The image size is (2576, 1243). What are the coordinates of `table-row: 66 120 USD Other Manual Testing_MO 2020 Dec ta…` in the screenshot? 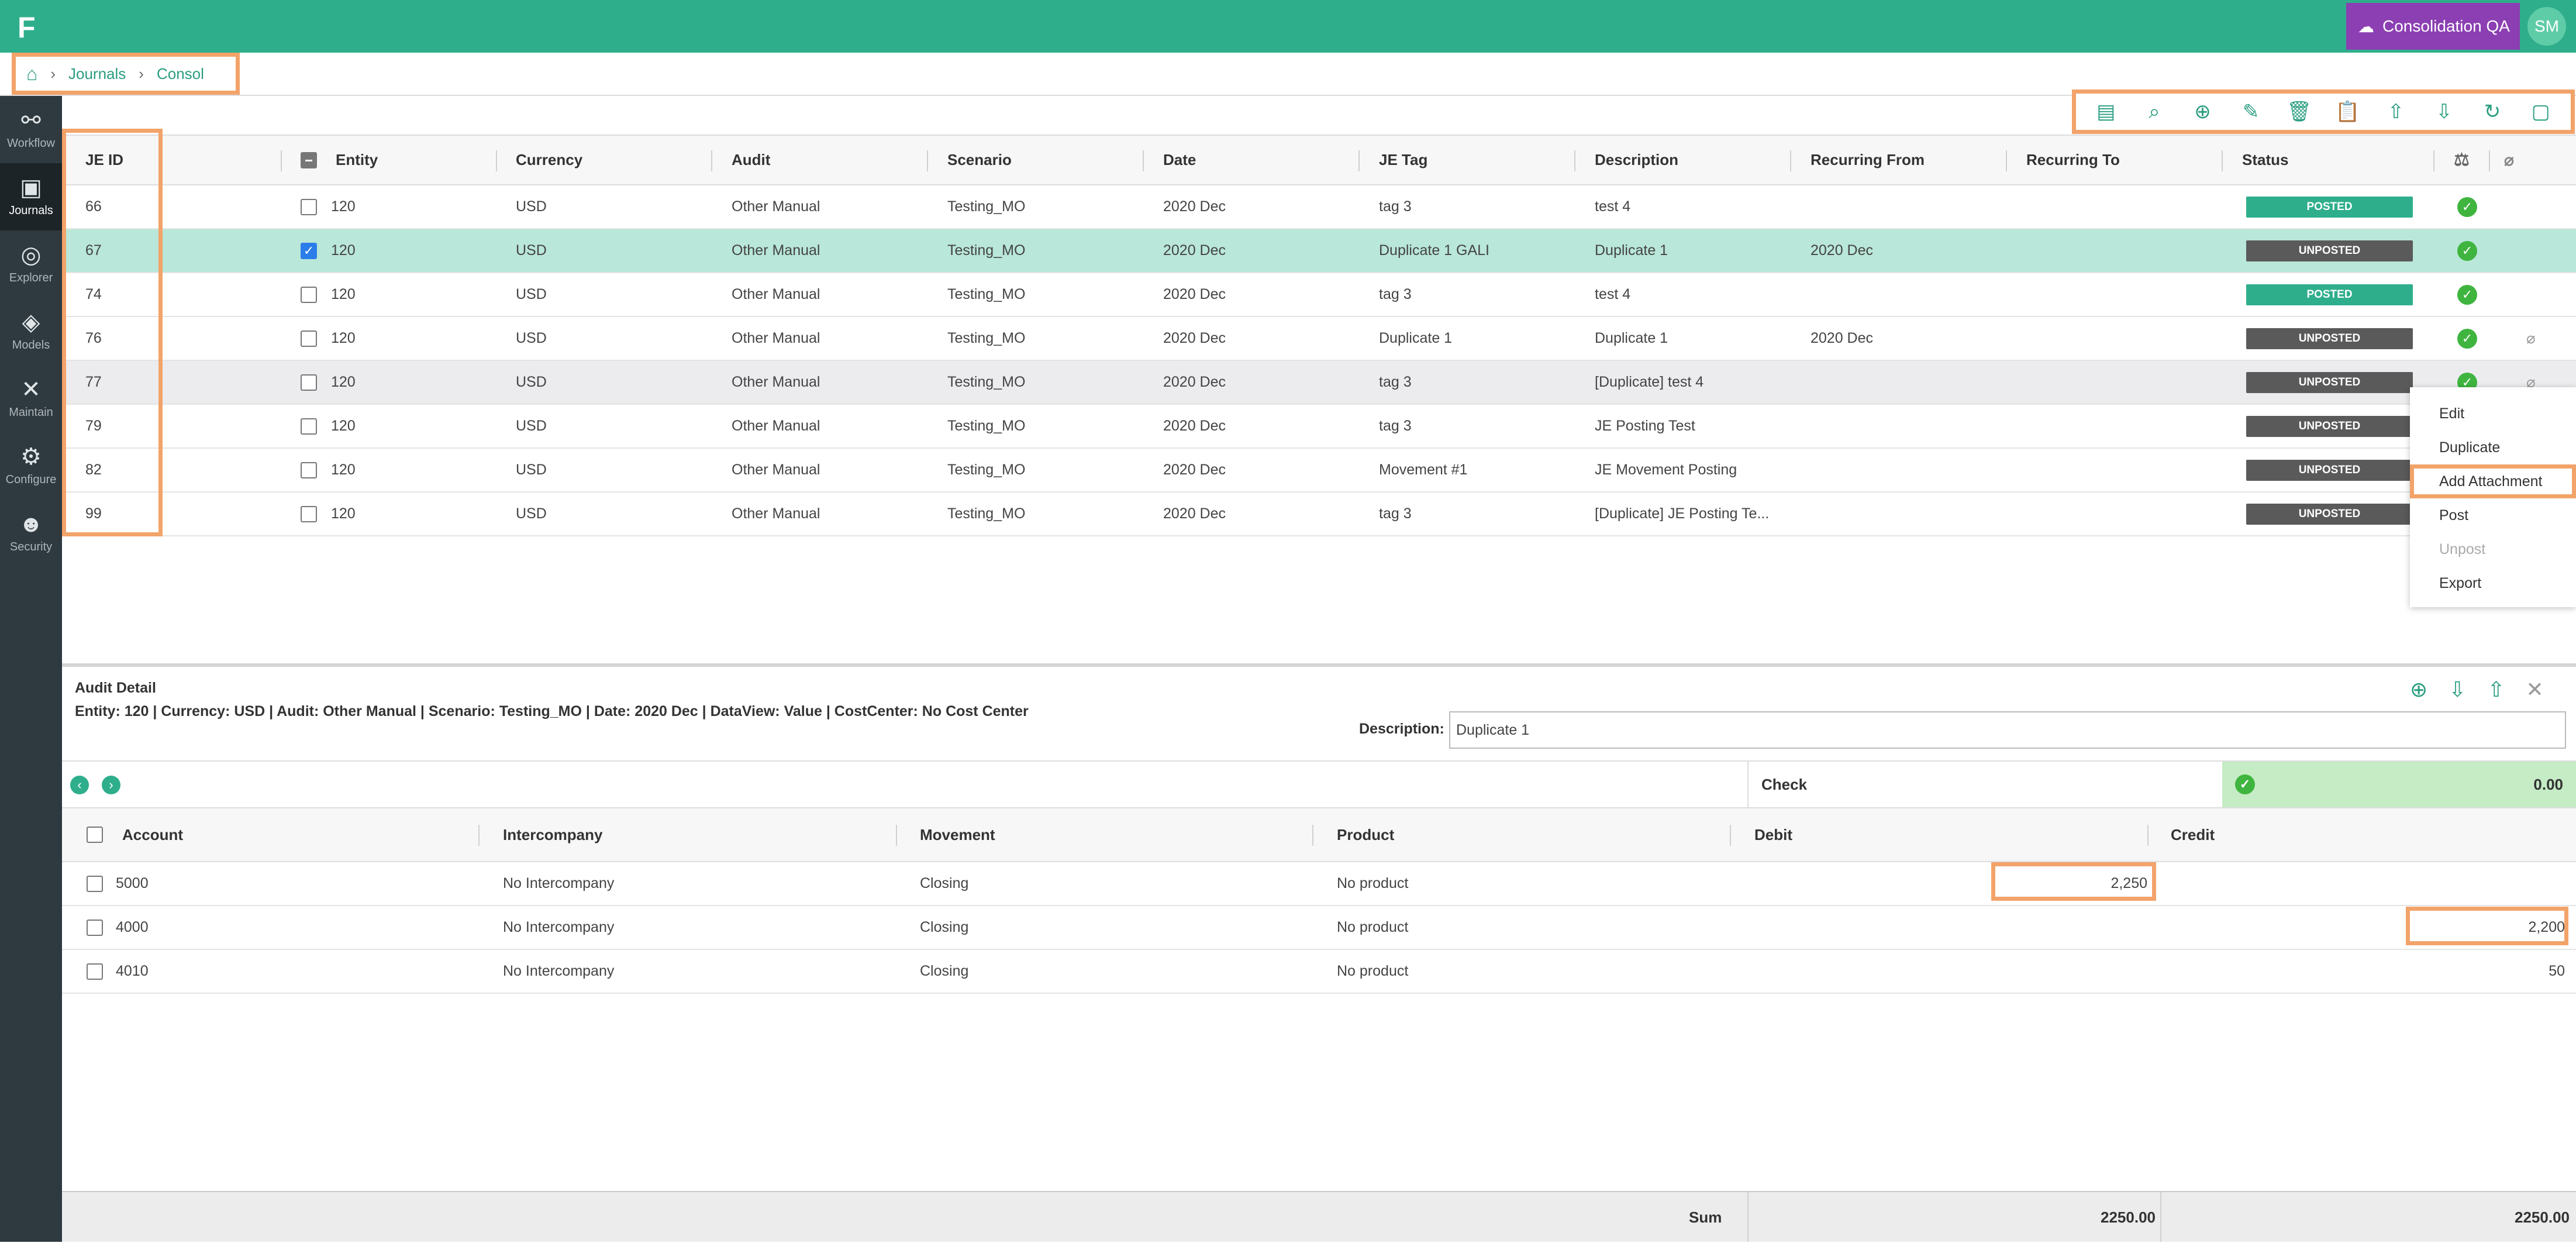 It's located at (1319, 207).